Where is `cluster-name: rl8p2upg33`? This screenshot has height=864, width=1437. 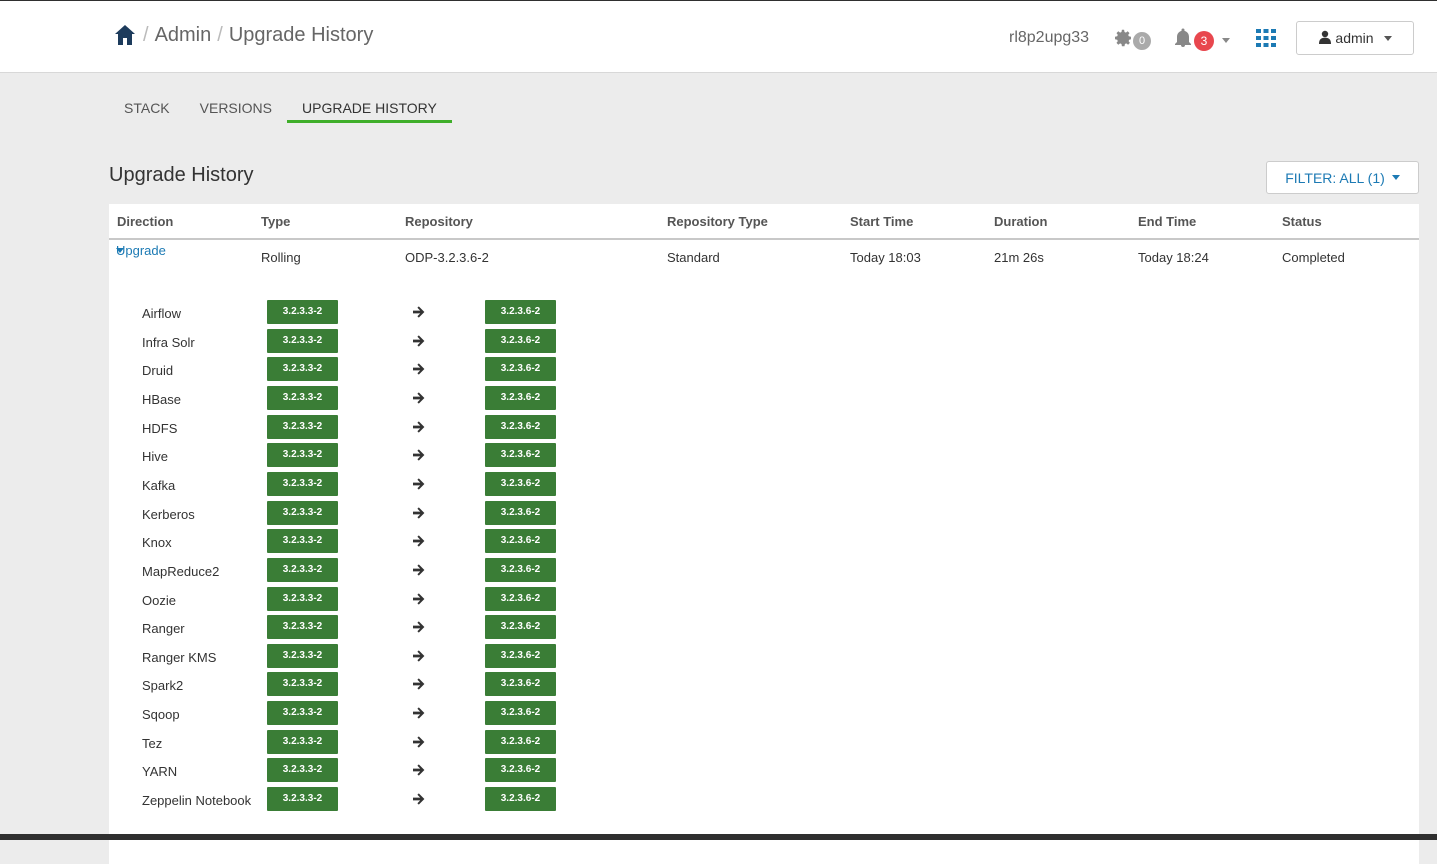 cluster-name: rl8p2upg33 is located at coordinates (1049, 37).